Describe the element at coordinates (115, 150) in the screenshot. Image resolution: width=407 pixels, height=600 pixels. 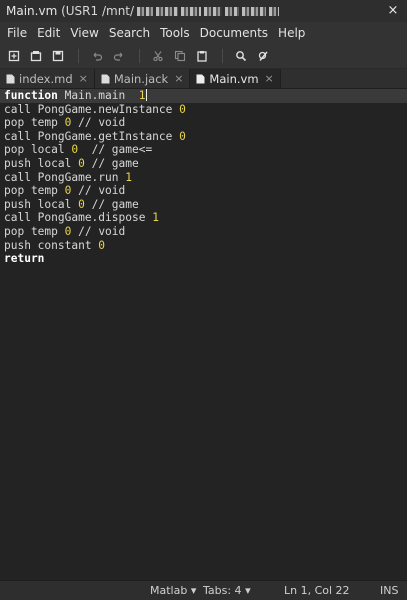
I see `code-text: // game<=` at that location.